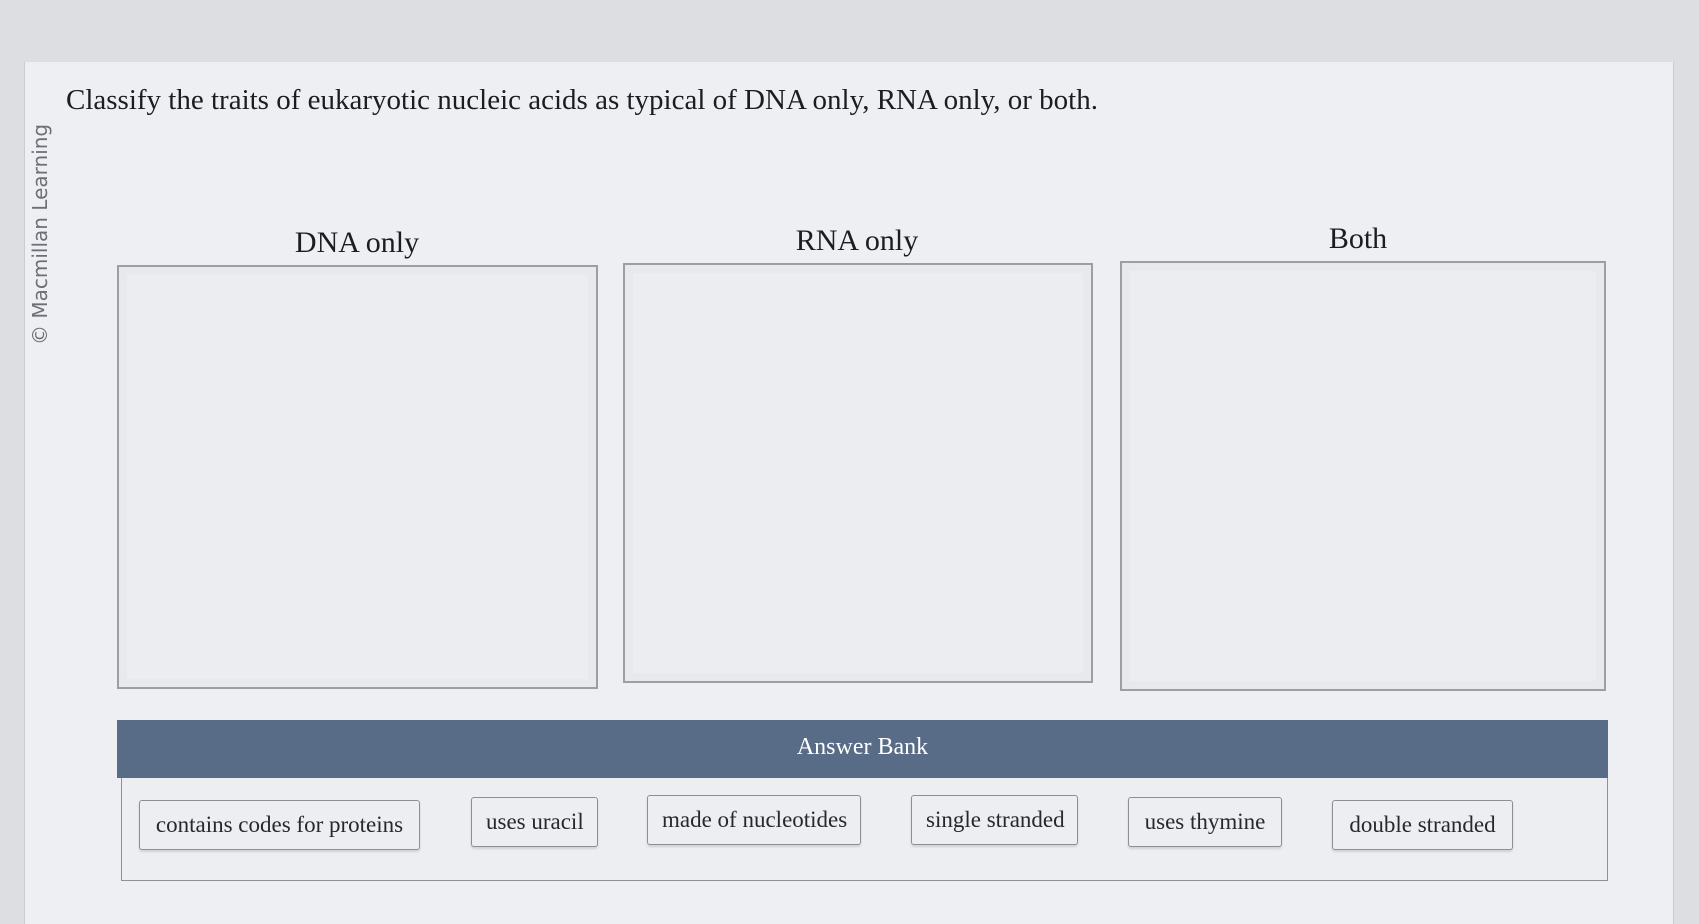 The image size is (1699, 924). Describe the element at coordinates (357, 477) in the screenshot. I see `drop-zone-dna-only` at that location.